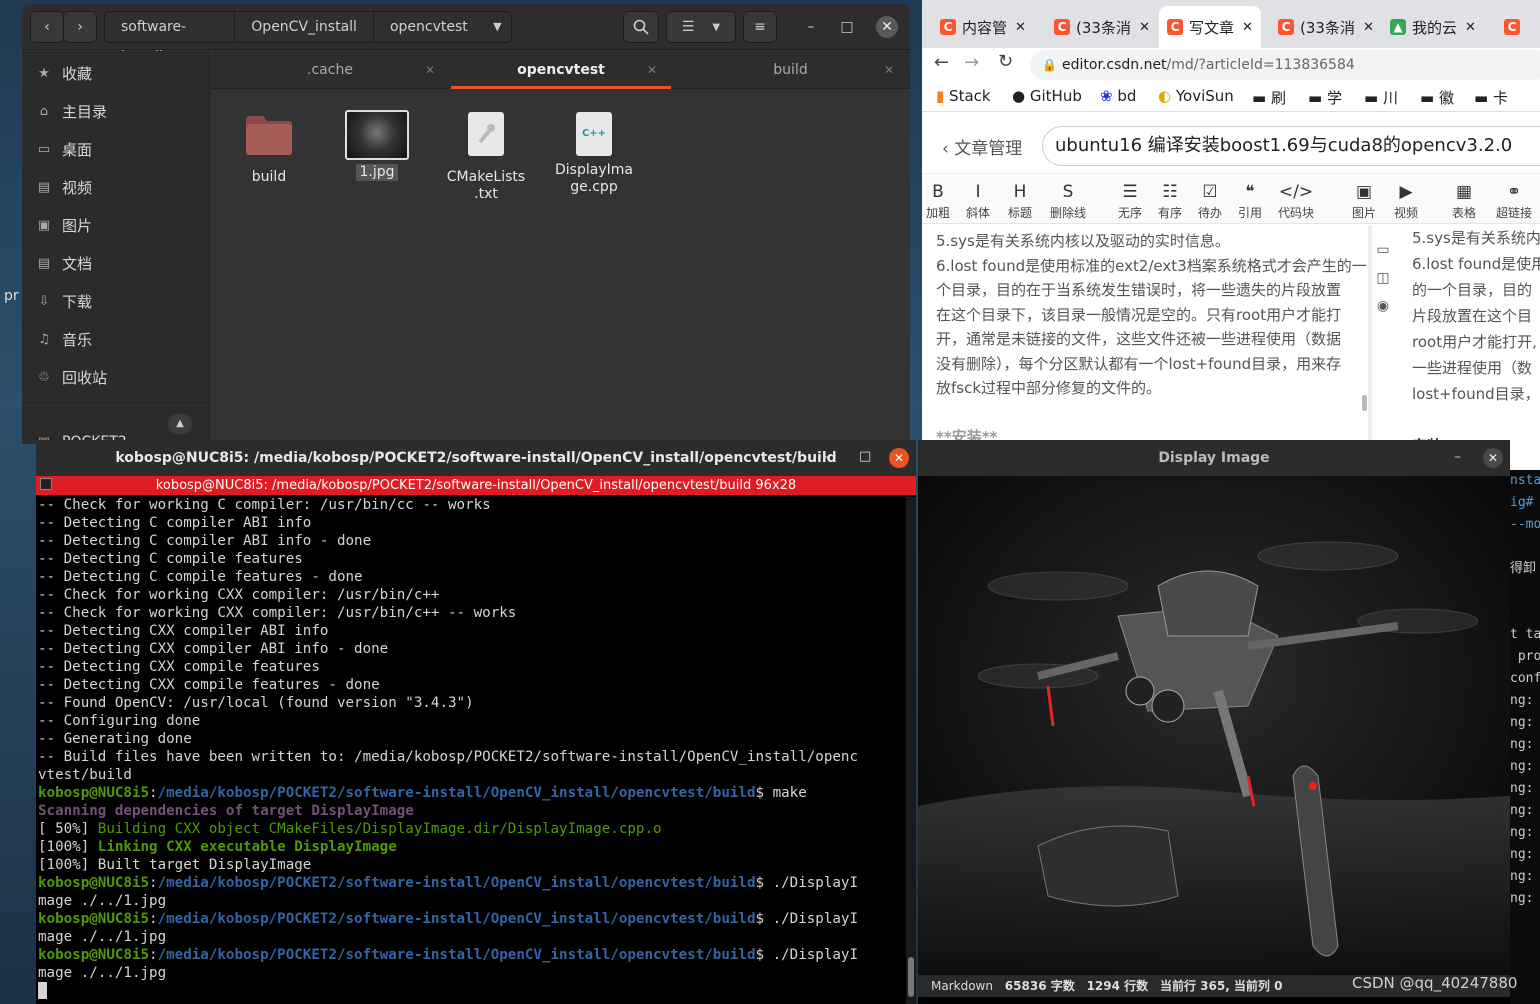  I want to click on bookmark-folder: ▬ 学, so click(1325, 97).